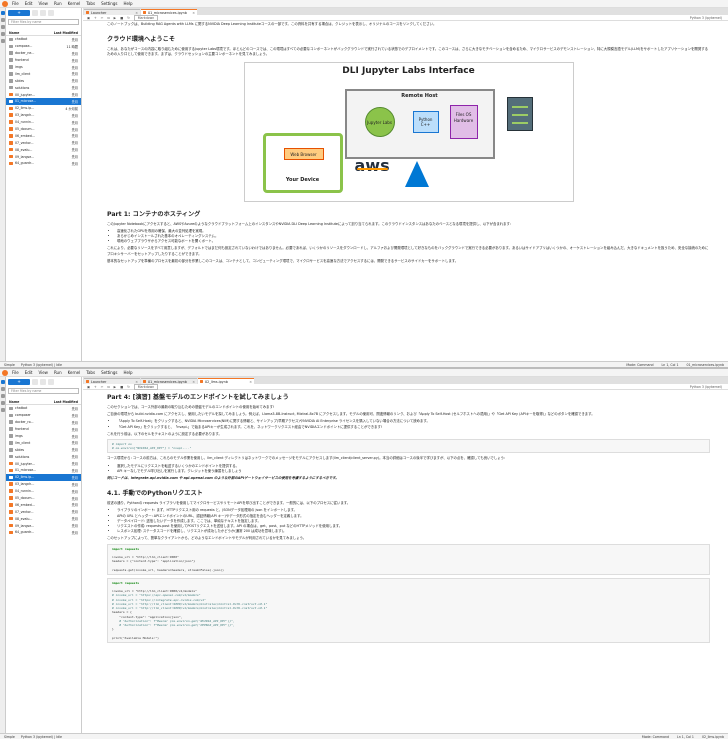 The image size is (728, 739). I want to click on file-row-notebook: 02_llms.ip... 先月, so click(43, 477).